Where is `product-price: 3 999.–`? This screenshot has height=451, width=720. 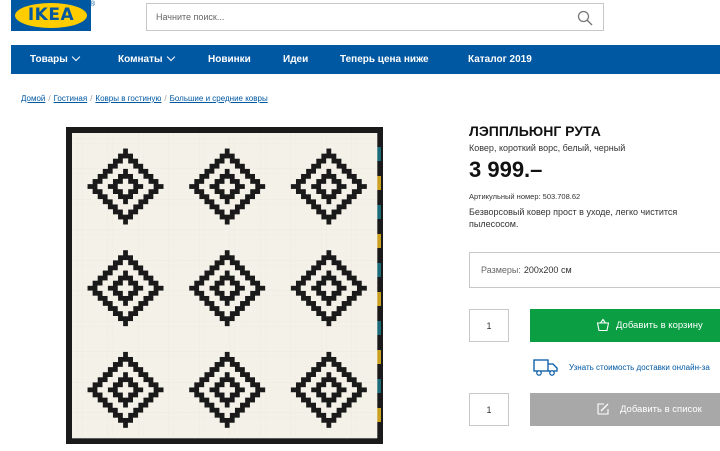
product-price: 3 999.– is located at coordinates (506, 169).